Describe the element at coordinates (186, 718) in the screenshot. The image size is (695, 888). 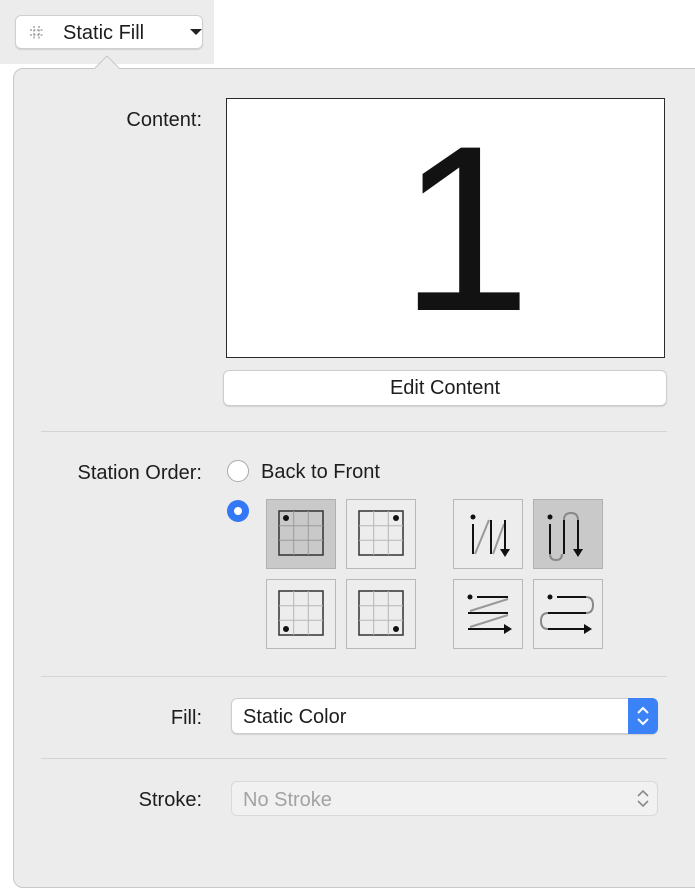
I see `fill-label: Fill:` at that location.